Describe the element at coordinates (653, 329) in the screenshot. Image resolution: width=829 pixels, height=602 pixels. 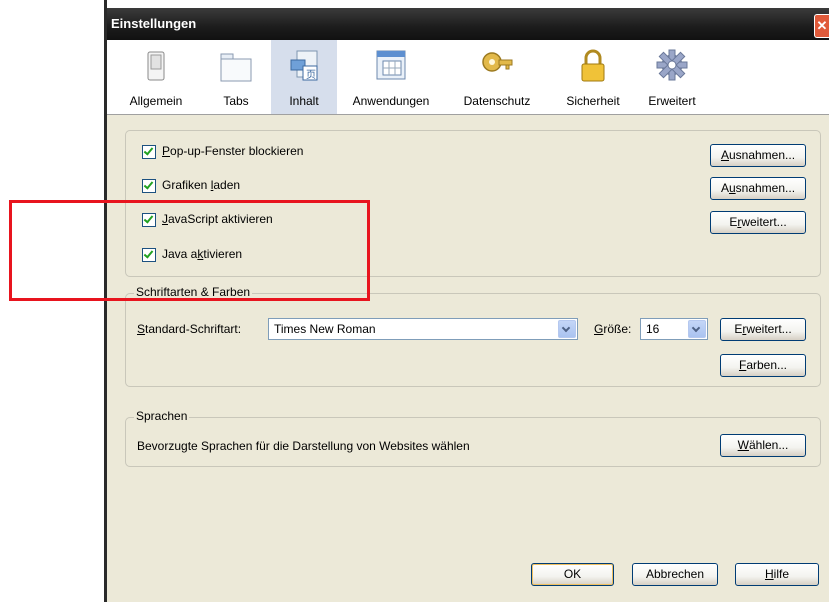
I see `font-size-value: 16` at that location.